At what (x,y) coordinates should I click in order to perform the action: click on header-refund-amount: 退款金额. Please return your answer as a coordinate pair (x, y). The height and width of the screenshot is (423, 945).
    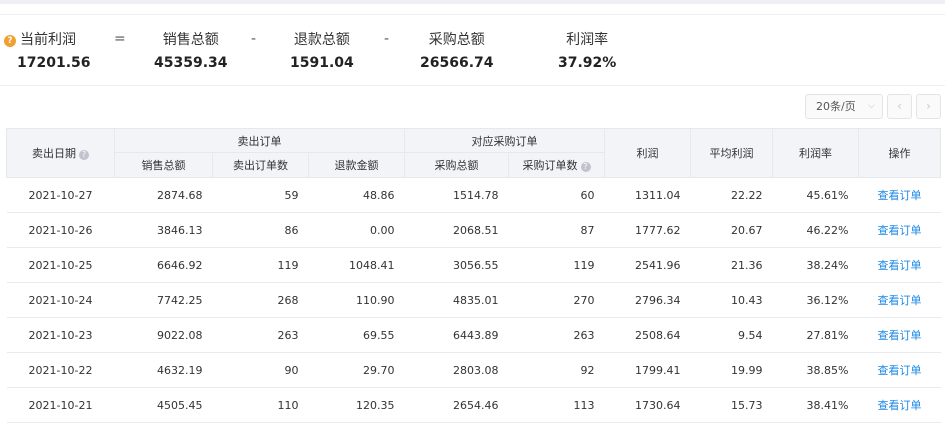
    Looking at the image, I should click on (356, 165).